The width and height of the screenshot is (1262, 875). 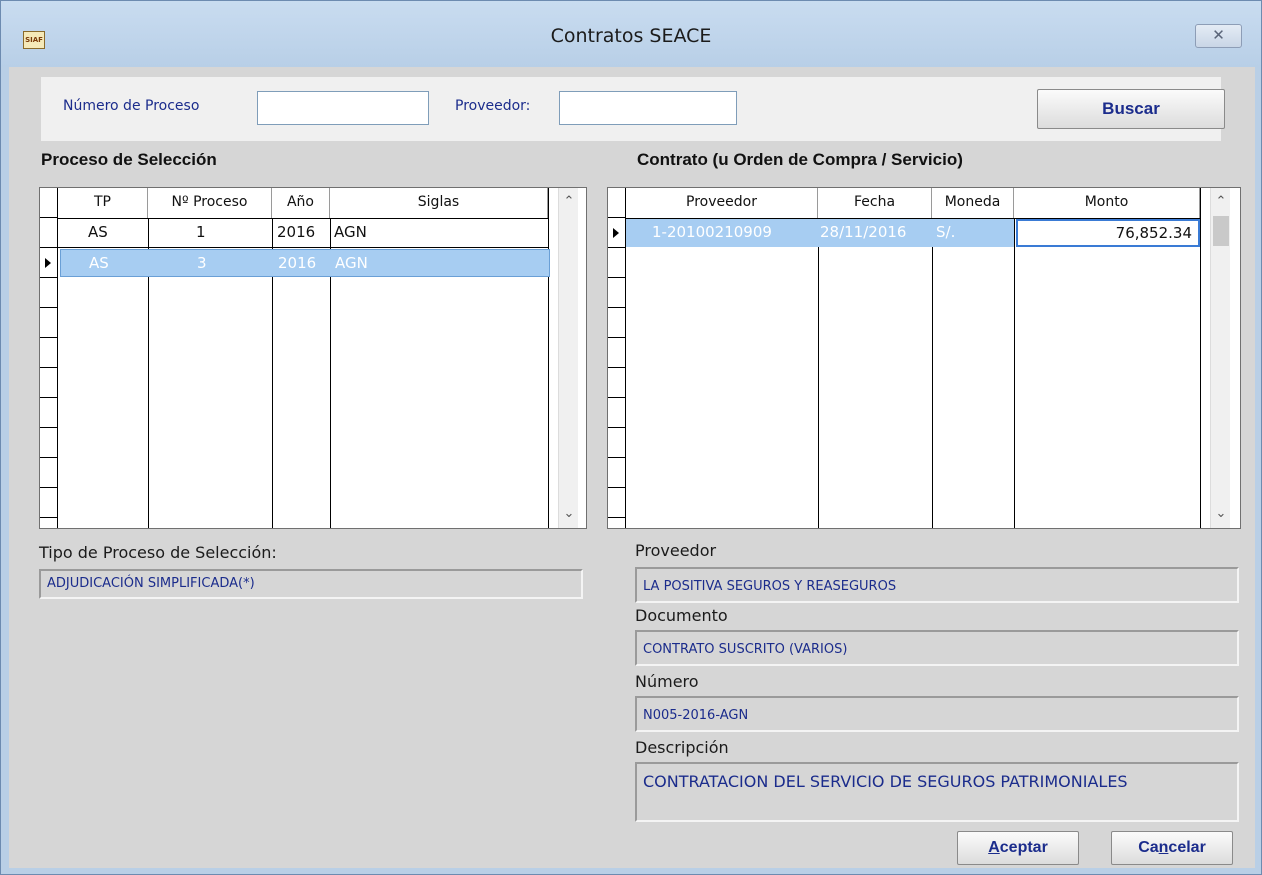 What do you see at coordinates (676, 550) in the screenshot?
I see `proveedor-detail-label: Proveedor` at bounding box center [676, 550].